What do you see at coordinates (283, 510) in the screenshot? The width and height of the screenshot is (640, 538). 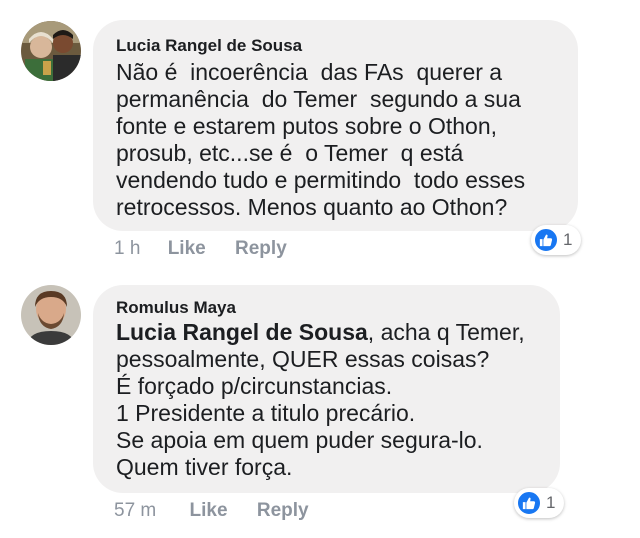 I see `reply-button: Reply` at bounding box center [283, 510].